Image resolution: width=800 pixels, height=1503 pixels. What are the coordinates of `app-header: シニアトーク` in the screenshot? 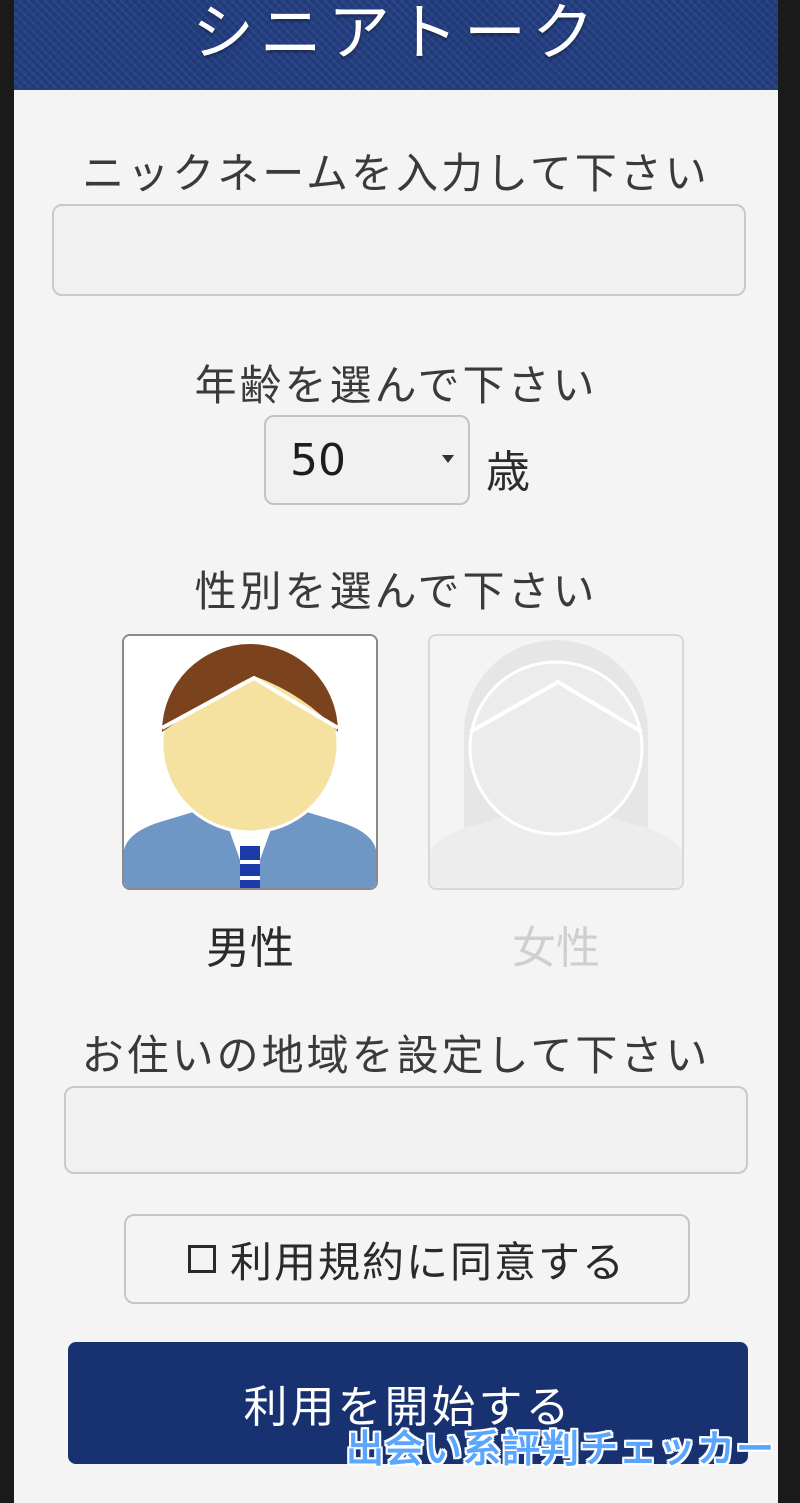 It's located at (396, 45).